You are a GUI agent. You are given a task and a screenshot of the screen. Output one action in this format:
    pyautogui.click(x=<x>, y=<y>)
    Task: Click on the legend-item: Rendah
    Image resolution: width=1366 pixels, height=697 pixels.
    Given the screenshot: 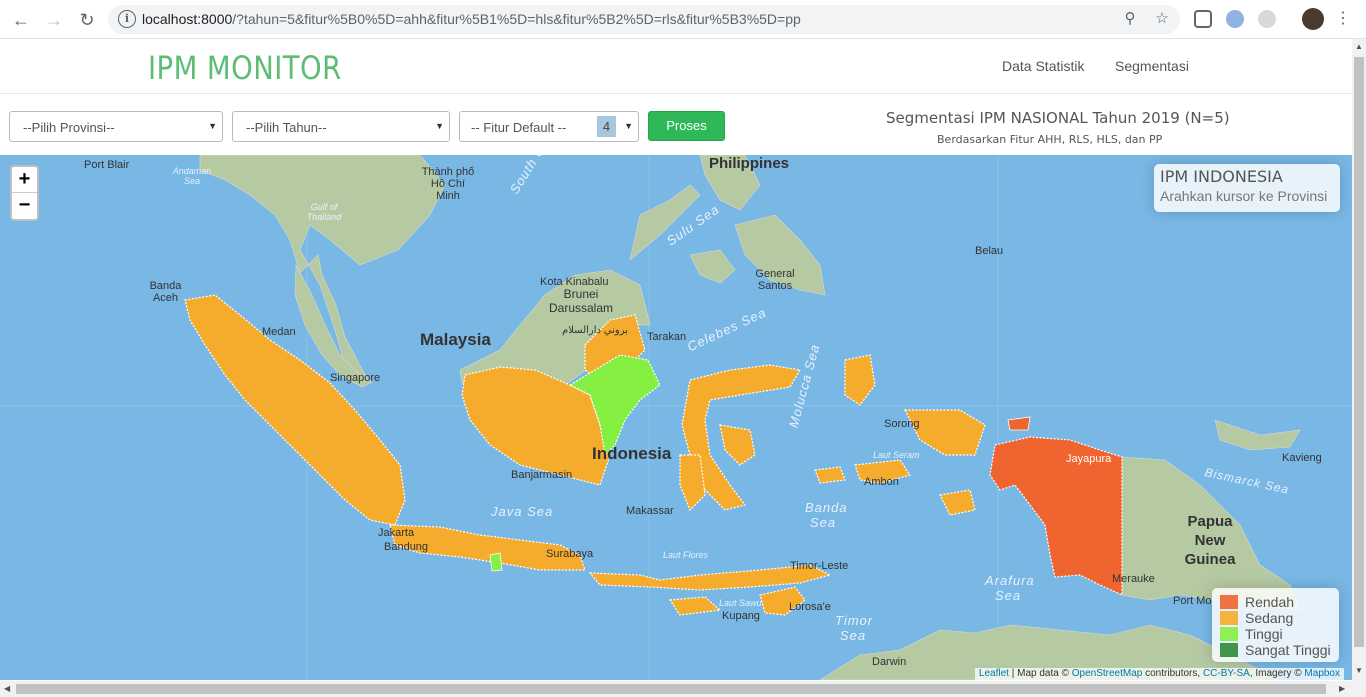 What is the action you would take?
    pyautogui.click(x=1275, y=601)
    